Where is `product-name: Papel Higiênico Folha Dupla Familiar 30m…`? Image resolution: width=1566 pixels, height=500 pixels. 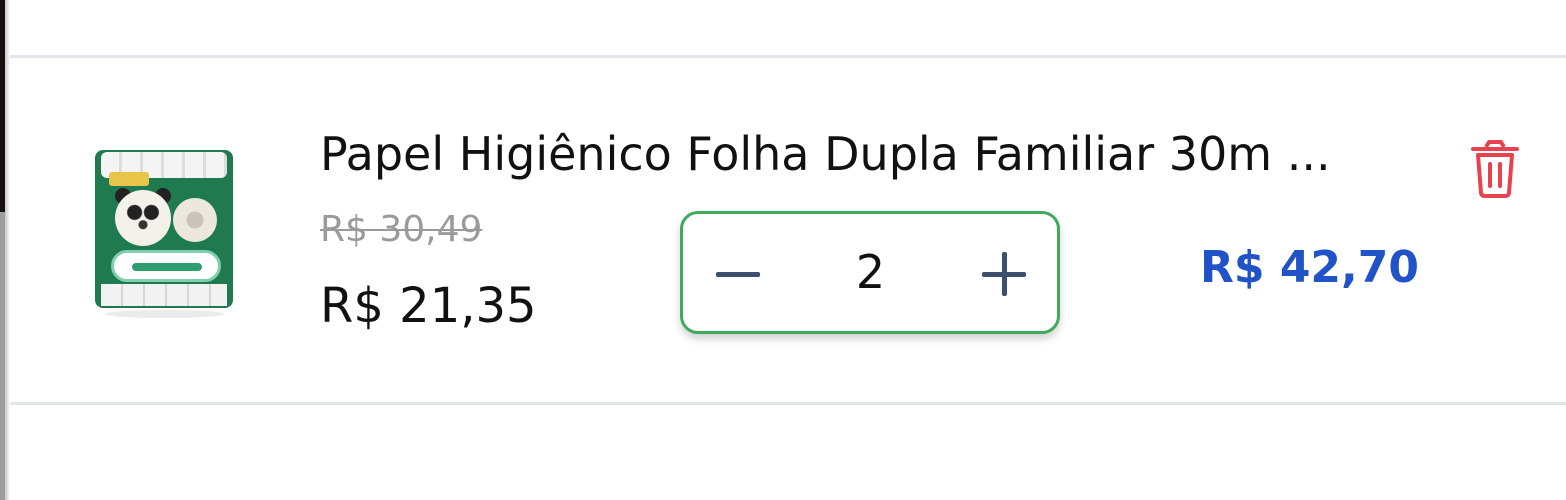 product-name: Papel Higiênico Folha Dupla Familiar 30m… is located at coordinates (865, 154).